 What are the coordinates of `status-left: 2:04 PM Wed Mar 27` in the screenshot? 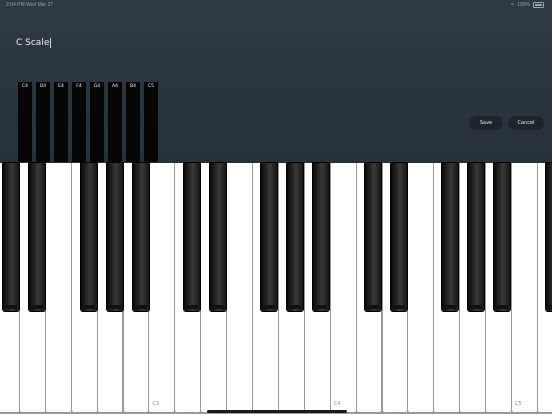 It's located at (29, 5).